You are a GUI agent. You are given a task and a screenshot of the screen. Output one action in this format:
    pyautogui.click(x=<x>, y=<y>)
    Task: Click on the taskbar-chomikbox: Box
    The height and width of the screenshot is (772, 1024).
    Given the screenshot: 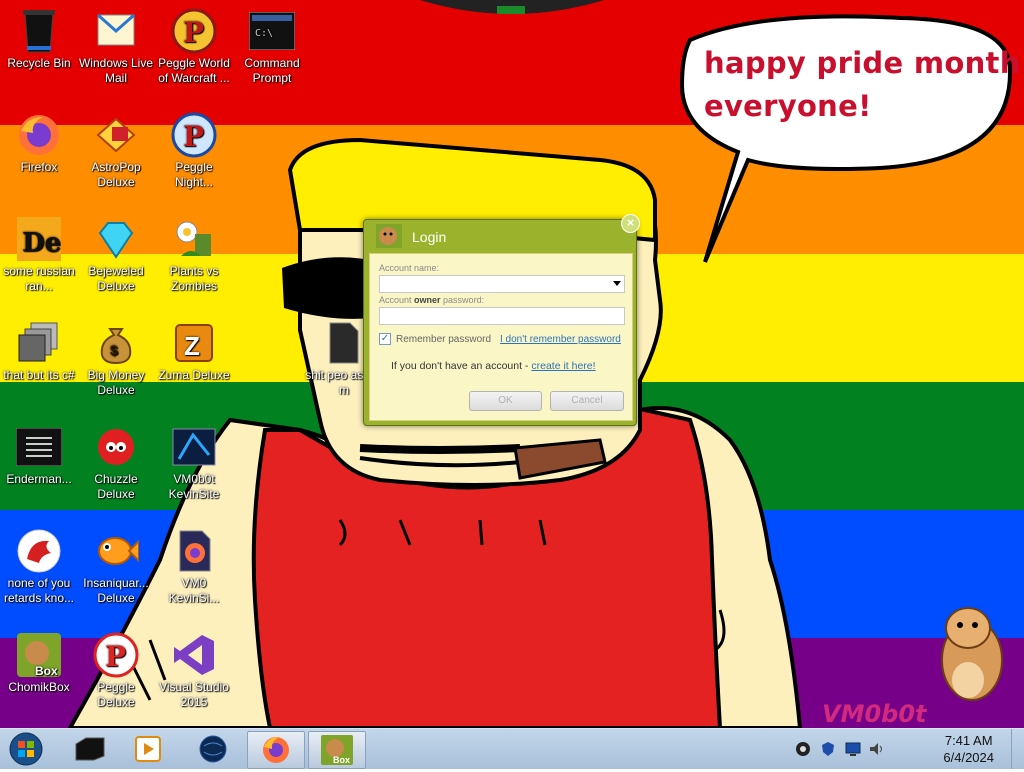 What is the action you would take?
    pyautogui.click(x=337, y=750)
    